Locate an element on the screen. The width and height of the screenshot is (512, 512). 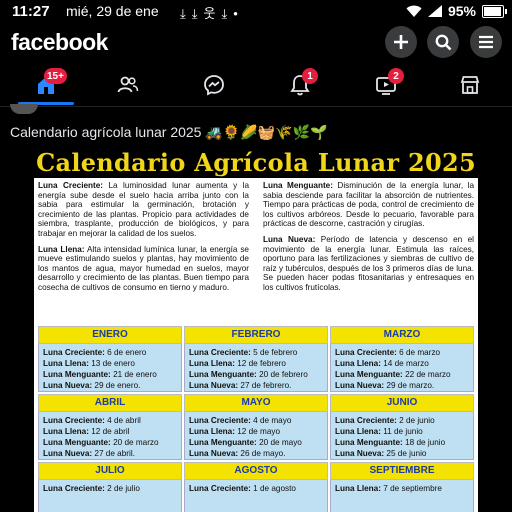
month-cell: AGOSTO Luna Creciente: 1 de agosto is located at coordinates (256, 487).